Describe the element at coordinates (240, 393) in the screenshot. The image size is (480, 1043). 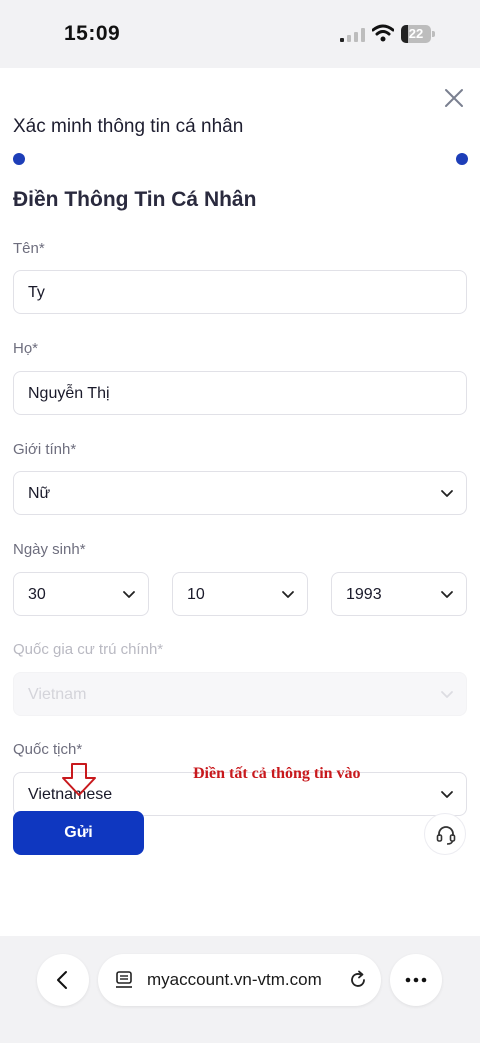
I see `last-name-input: Nguyễn Thị` at that location.